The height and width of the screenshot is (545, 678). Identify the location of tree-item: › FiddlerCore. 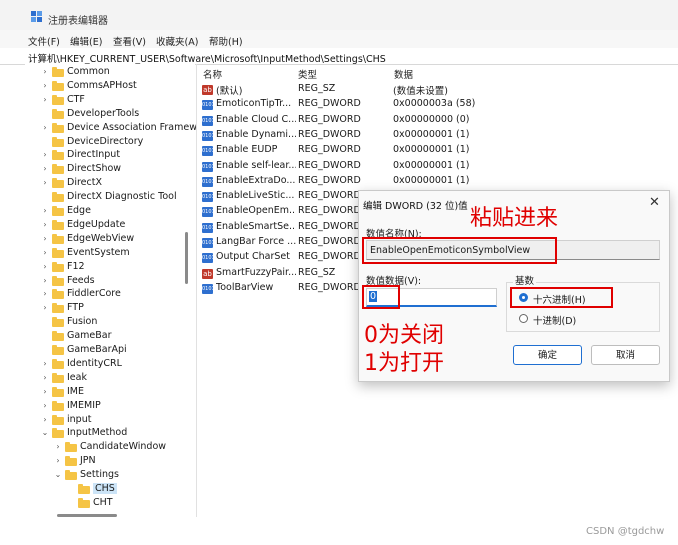
(92, 295).